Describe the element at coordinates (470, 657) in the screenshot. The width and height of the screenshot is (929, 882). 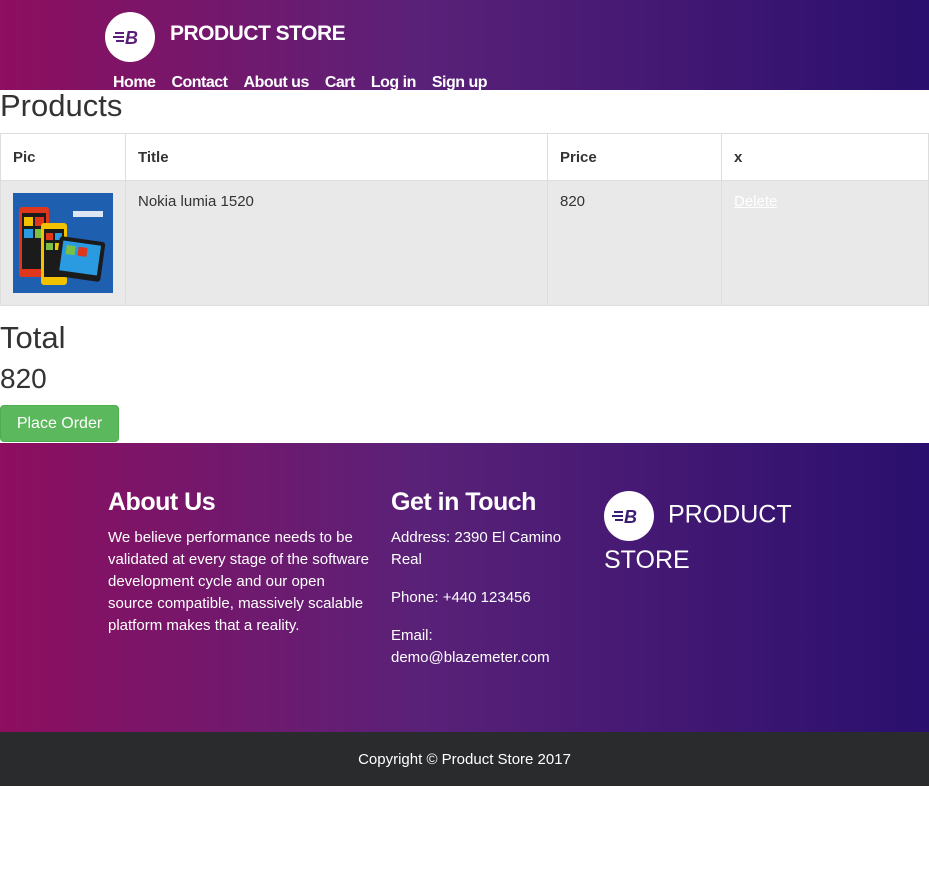
I see `email-value: demo@blazemeter.com` at that location.